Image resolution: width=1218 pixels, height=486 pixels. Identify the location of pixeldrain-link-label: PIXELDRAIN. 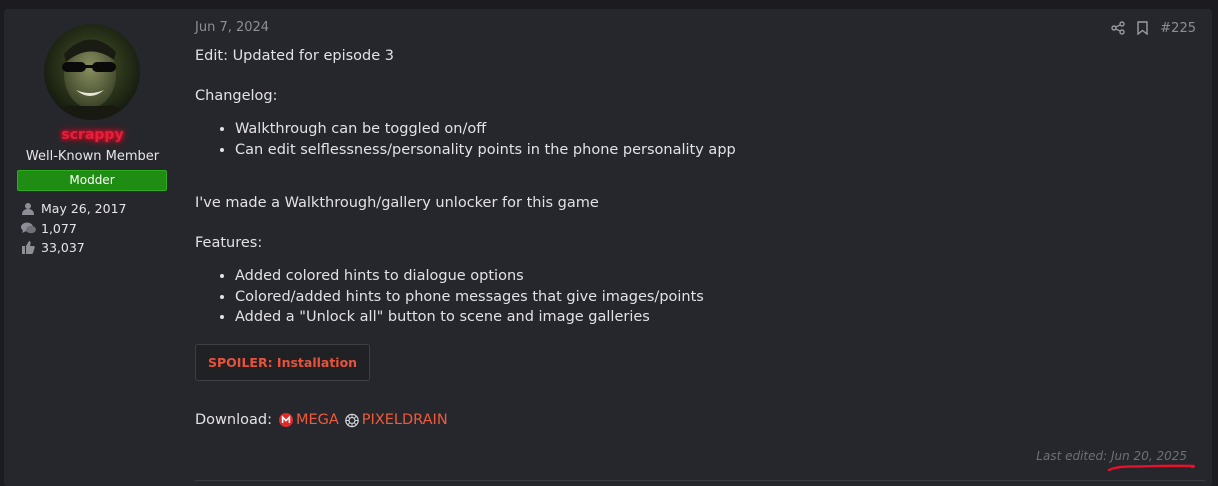
(404, 419).